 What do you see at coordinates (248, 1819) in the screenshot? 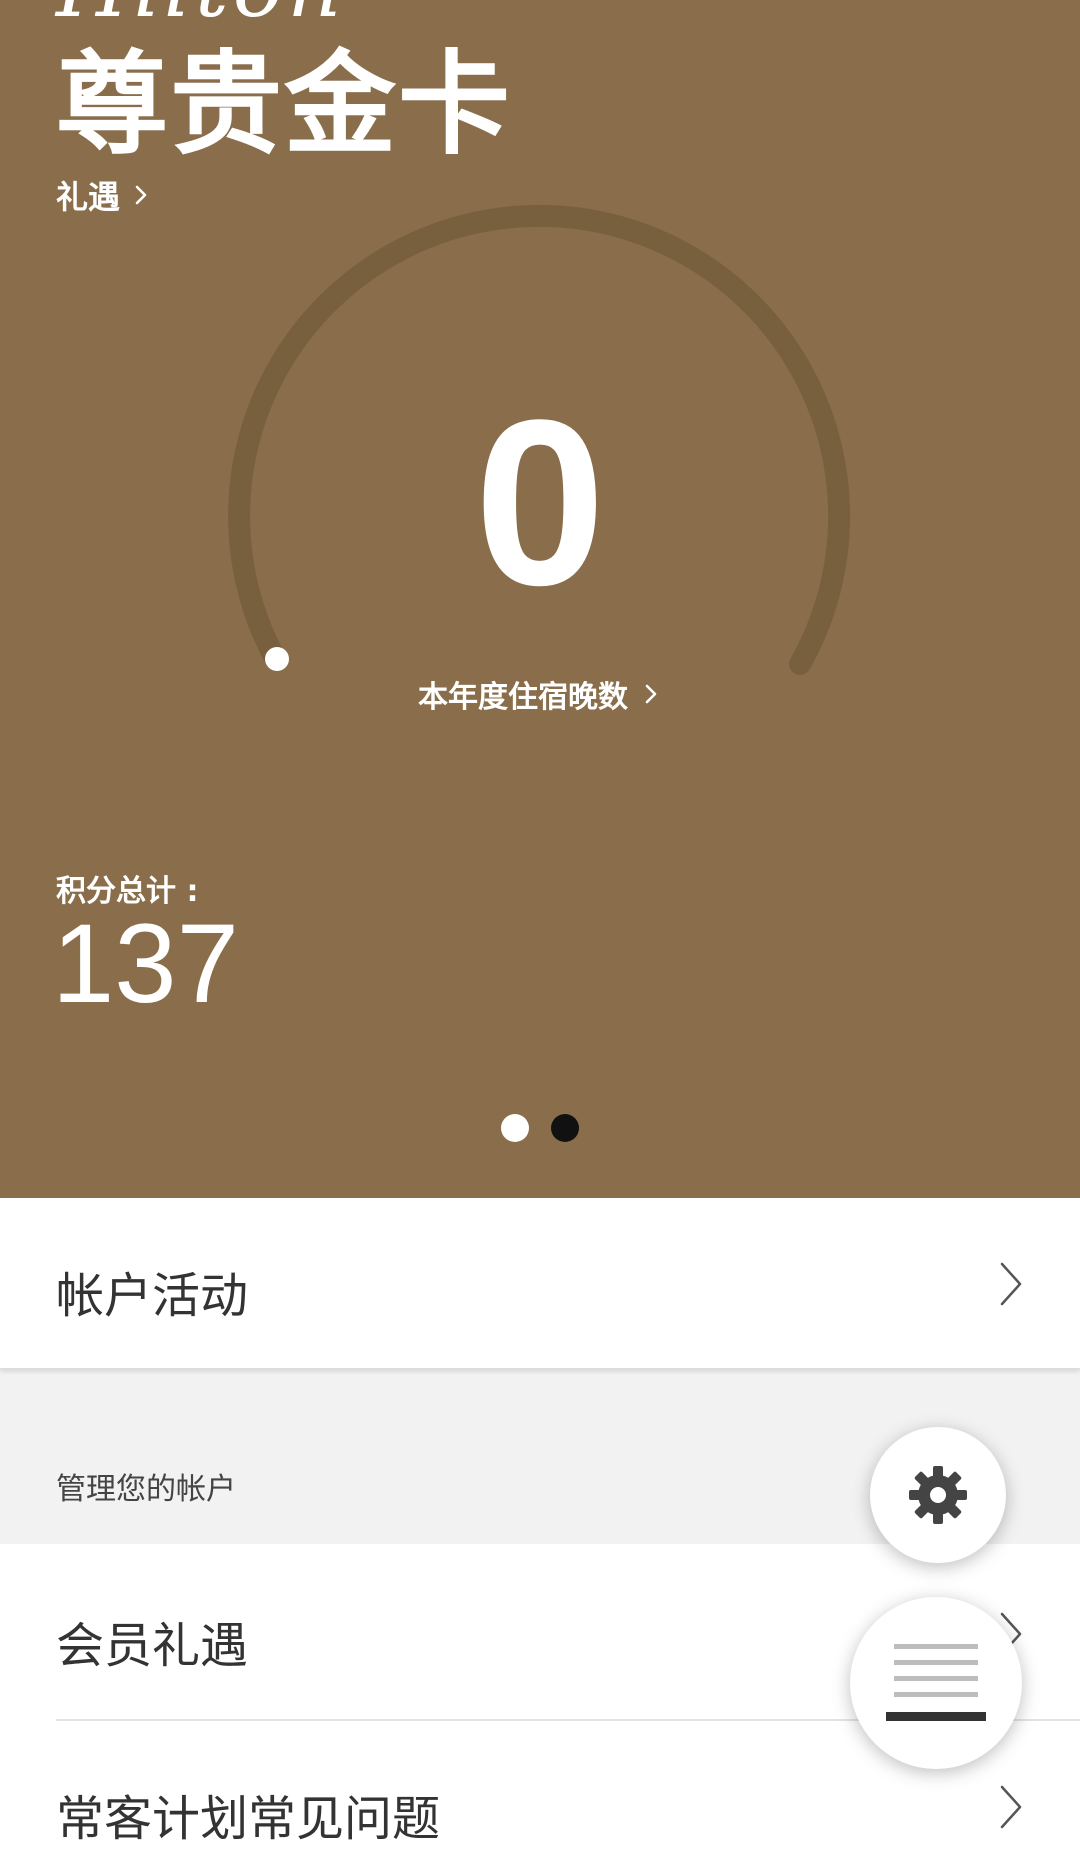
I see `program-faq-label: 常客计划常见问题` at bounding box center [248, 1819].